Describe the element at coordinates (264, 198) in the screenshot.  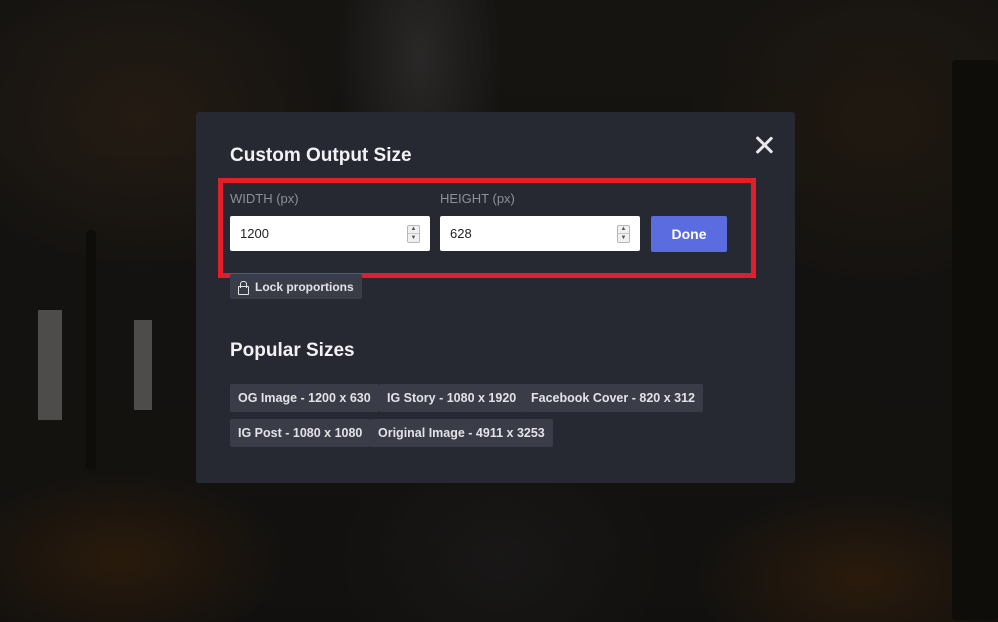
I see `width-label: WIDTH (px)` at that location.